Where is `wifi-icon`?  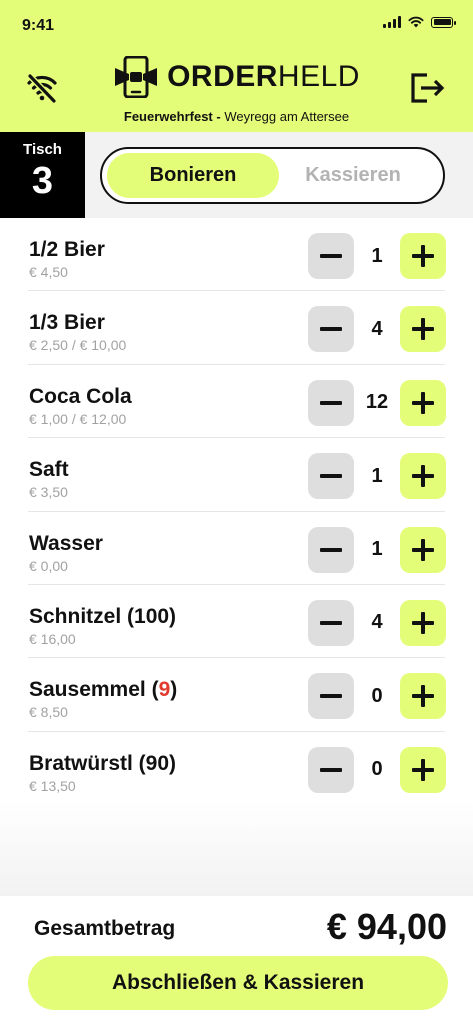
wifi-icon is located at coordinates (416, 22).